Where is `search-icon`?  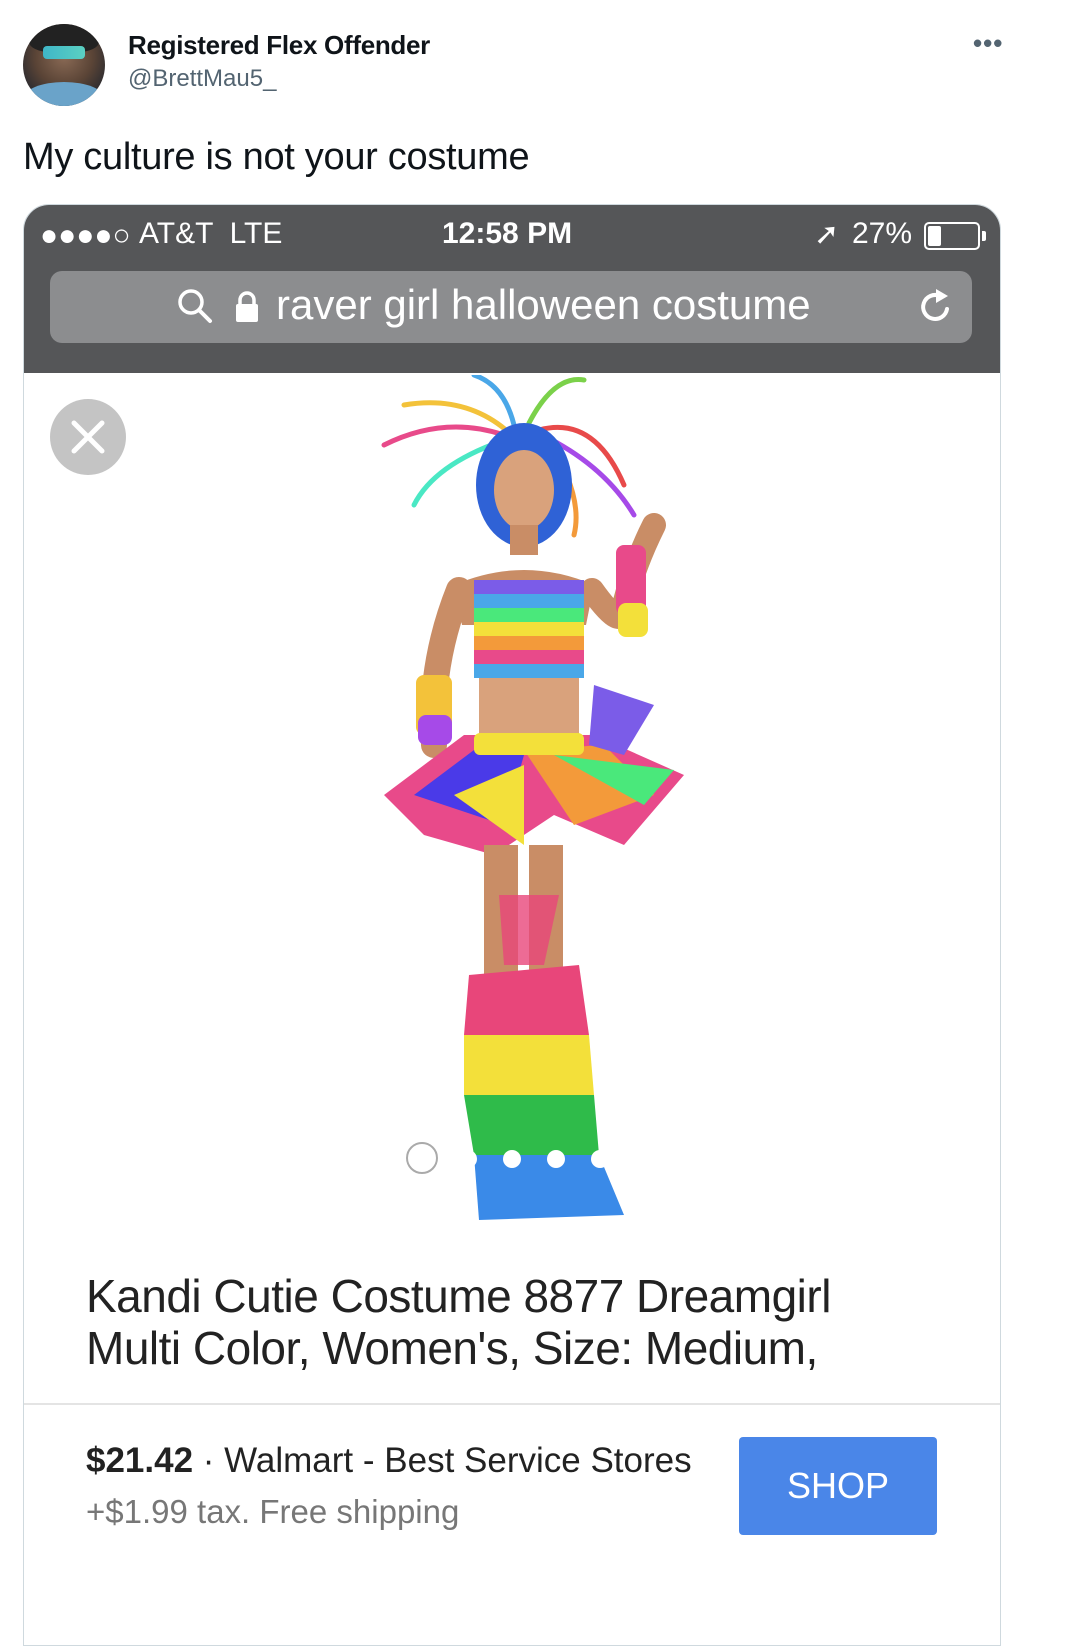 search-icon is located at coordinates (195, 306).